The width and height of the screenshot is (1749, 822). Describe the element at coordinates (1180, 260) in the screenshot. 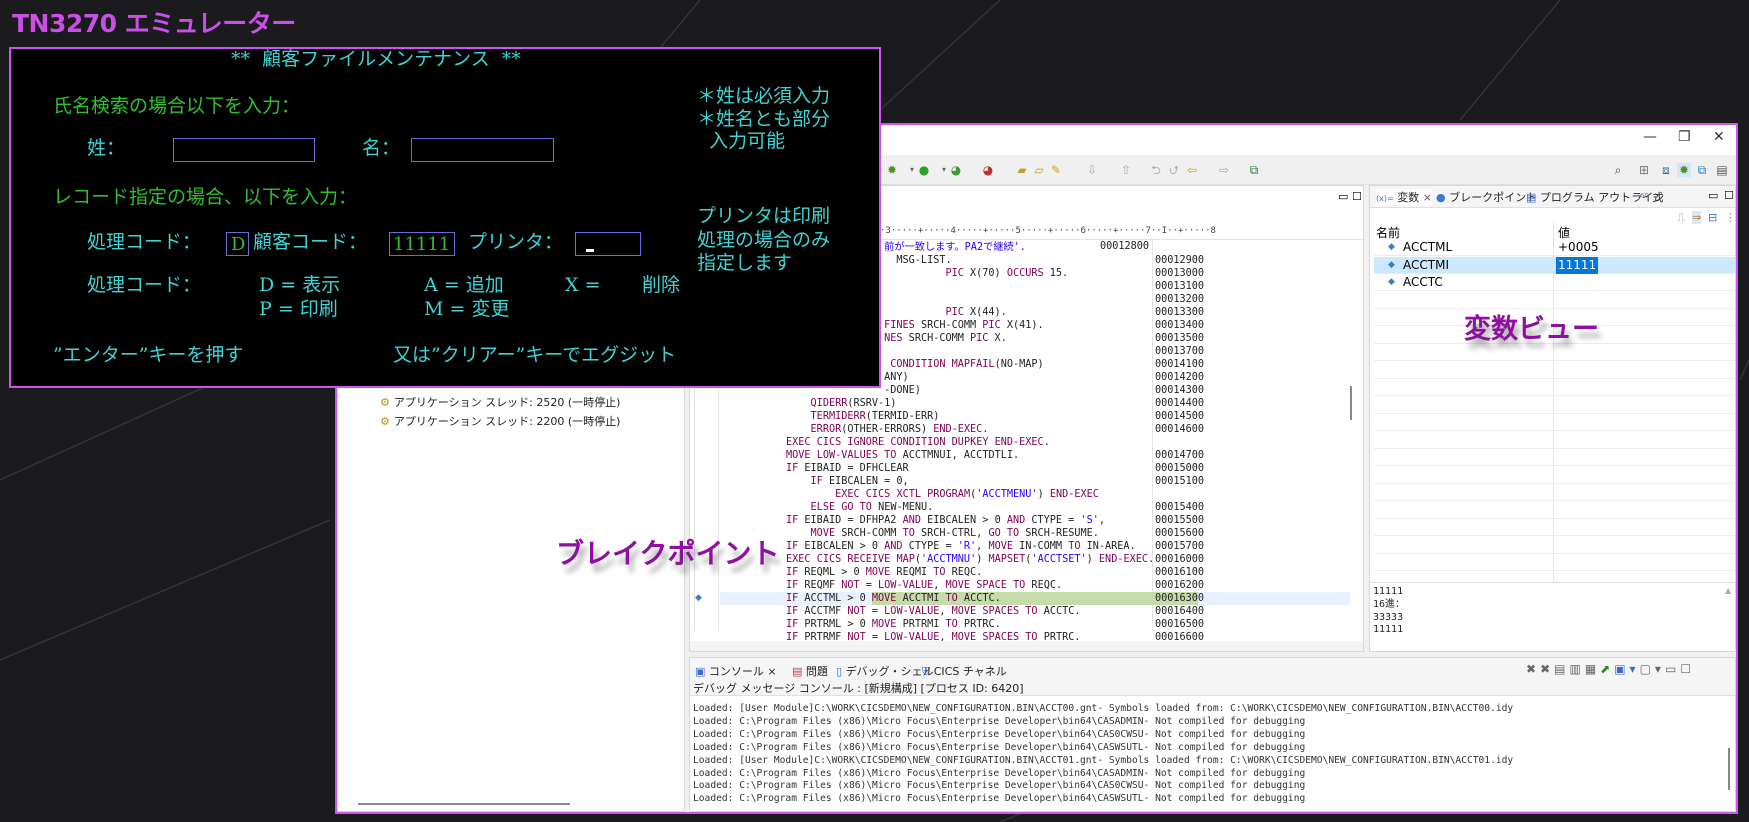

I see `sequence-number: 00012900` at that location.